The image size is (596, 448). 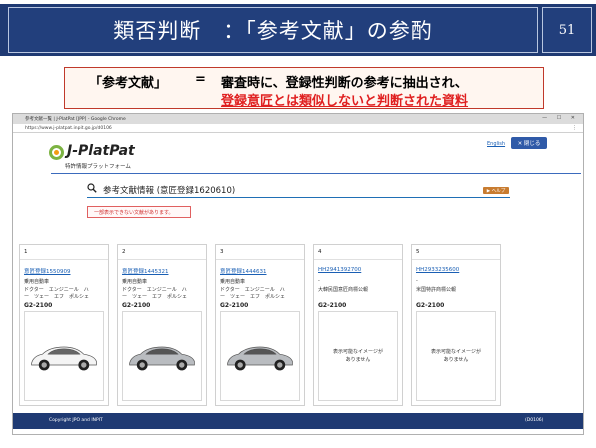 I want to click on window-controls: — ☐ ✕, so click(x=560, y=118).